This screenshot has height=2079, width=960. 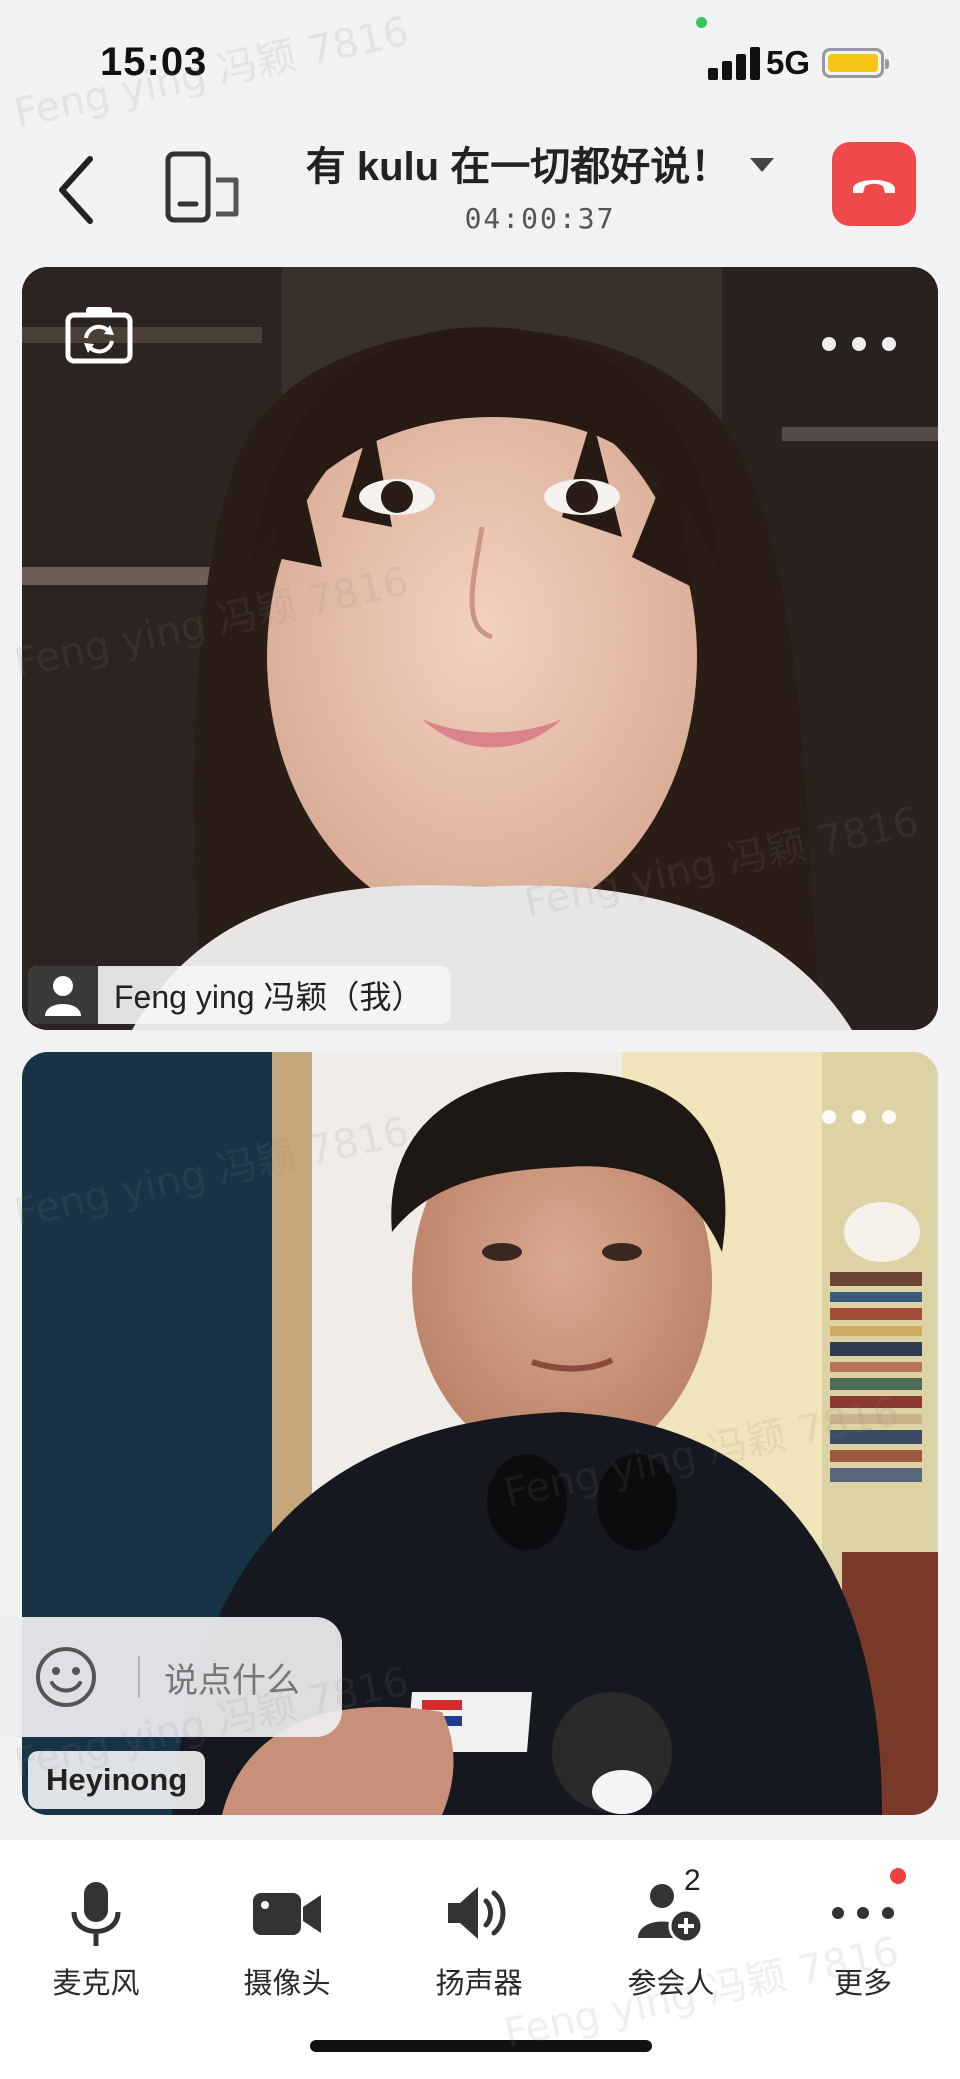 I want to click on back-button, so click(x=76, y=190).